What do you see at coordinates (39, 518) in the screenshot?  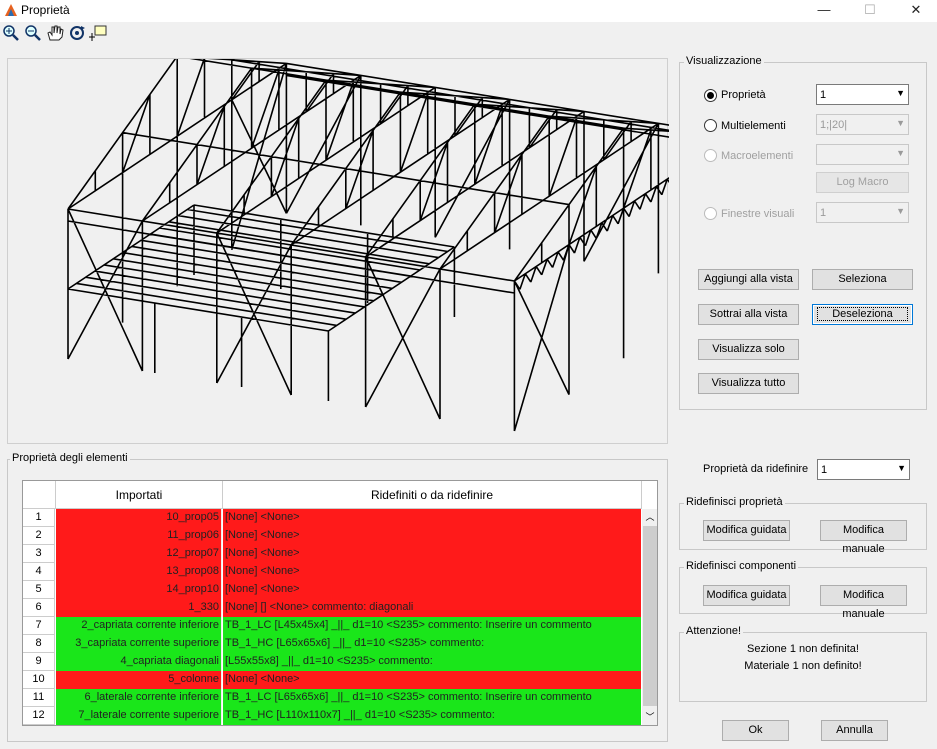 I see `row-number: 1` at bounding box center [39, 518].